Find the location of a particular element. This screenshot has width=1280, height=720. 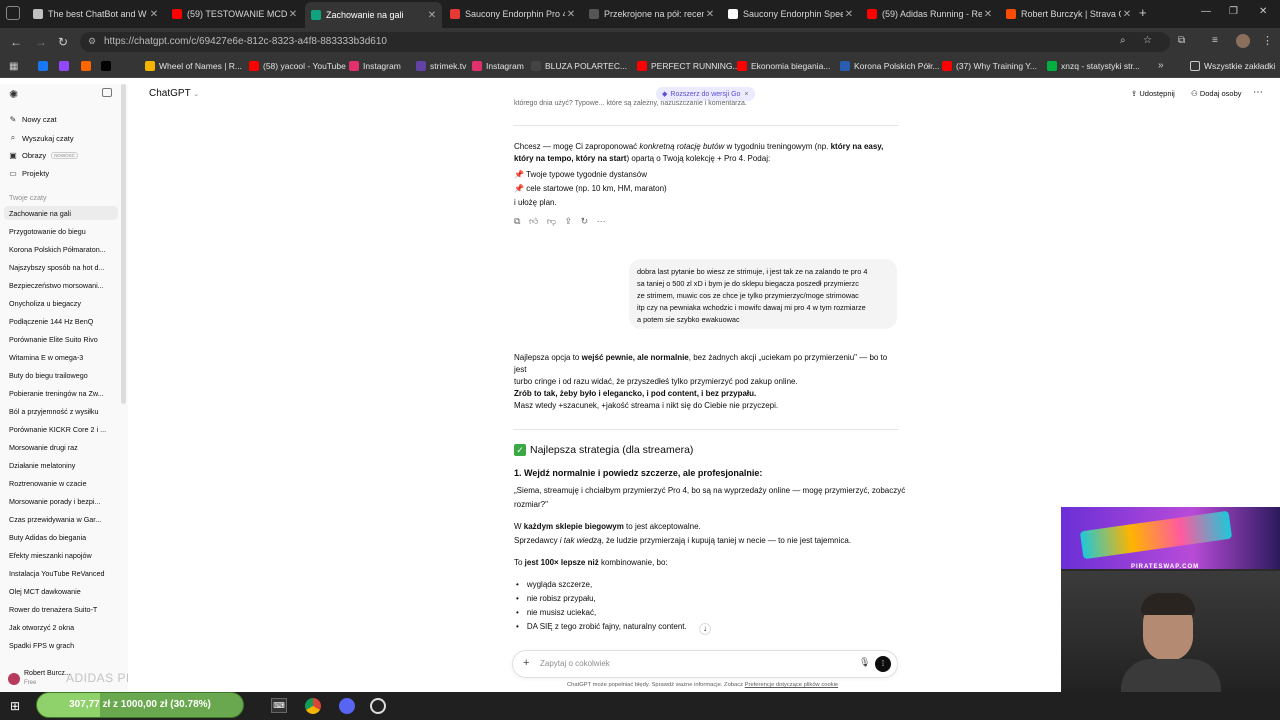

chat-history-item: Morsowanie drugi raz is located at coordinates (61, 447).